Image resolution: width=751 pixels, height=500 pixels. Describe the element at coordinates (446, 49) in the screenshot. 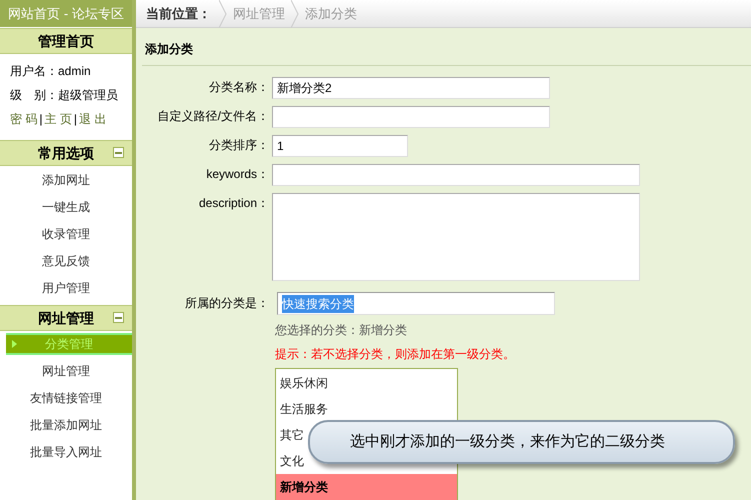

I see `panel-title: 添加分类` at that location.